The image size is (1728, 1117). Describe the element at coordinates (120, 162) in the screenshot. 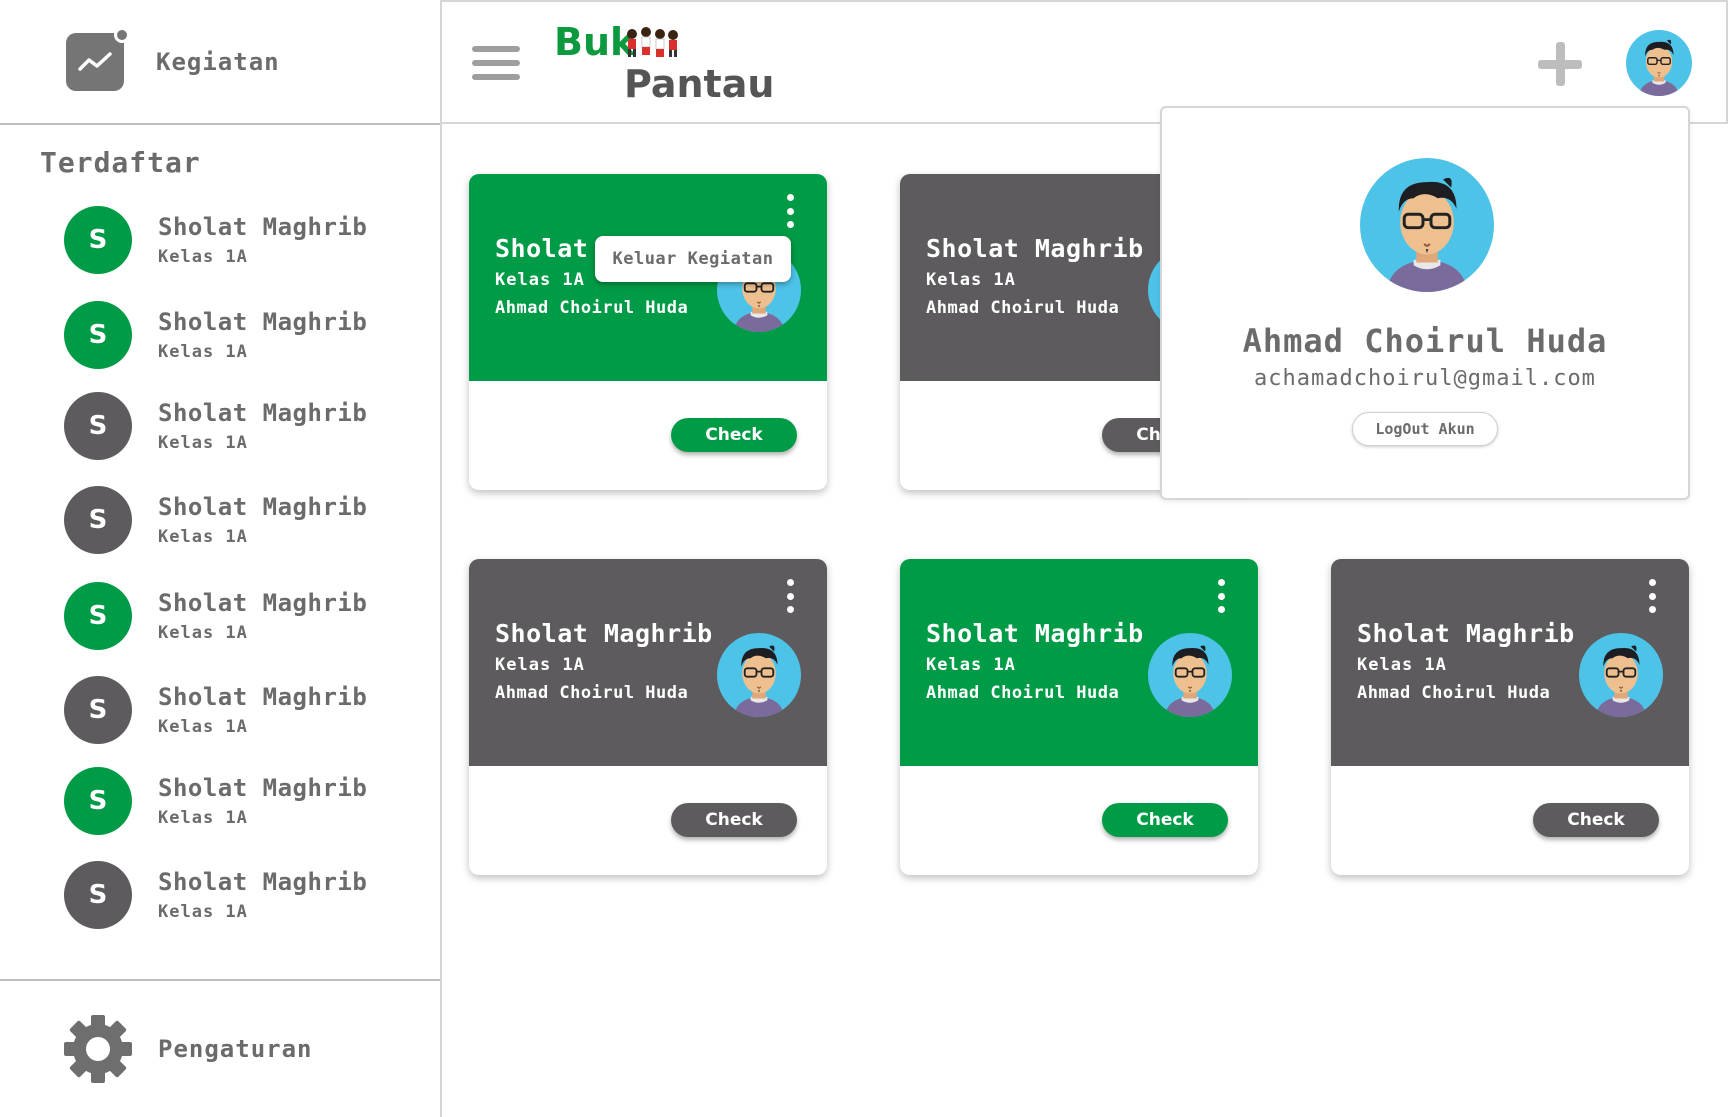

I see `registered-section-title: Terdaftar` at that location.